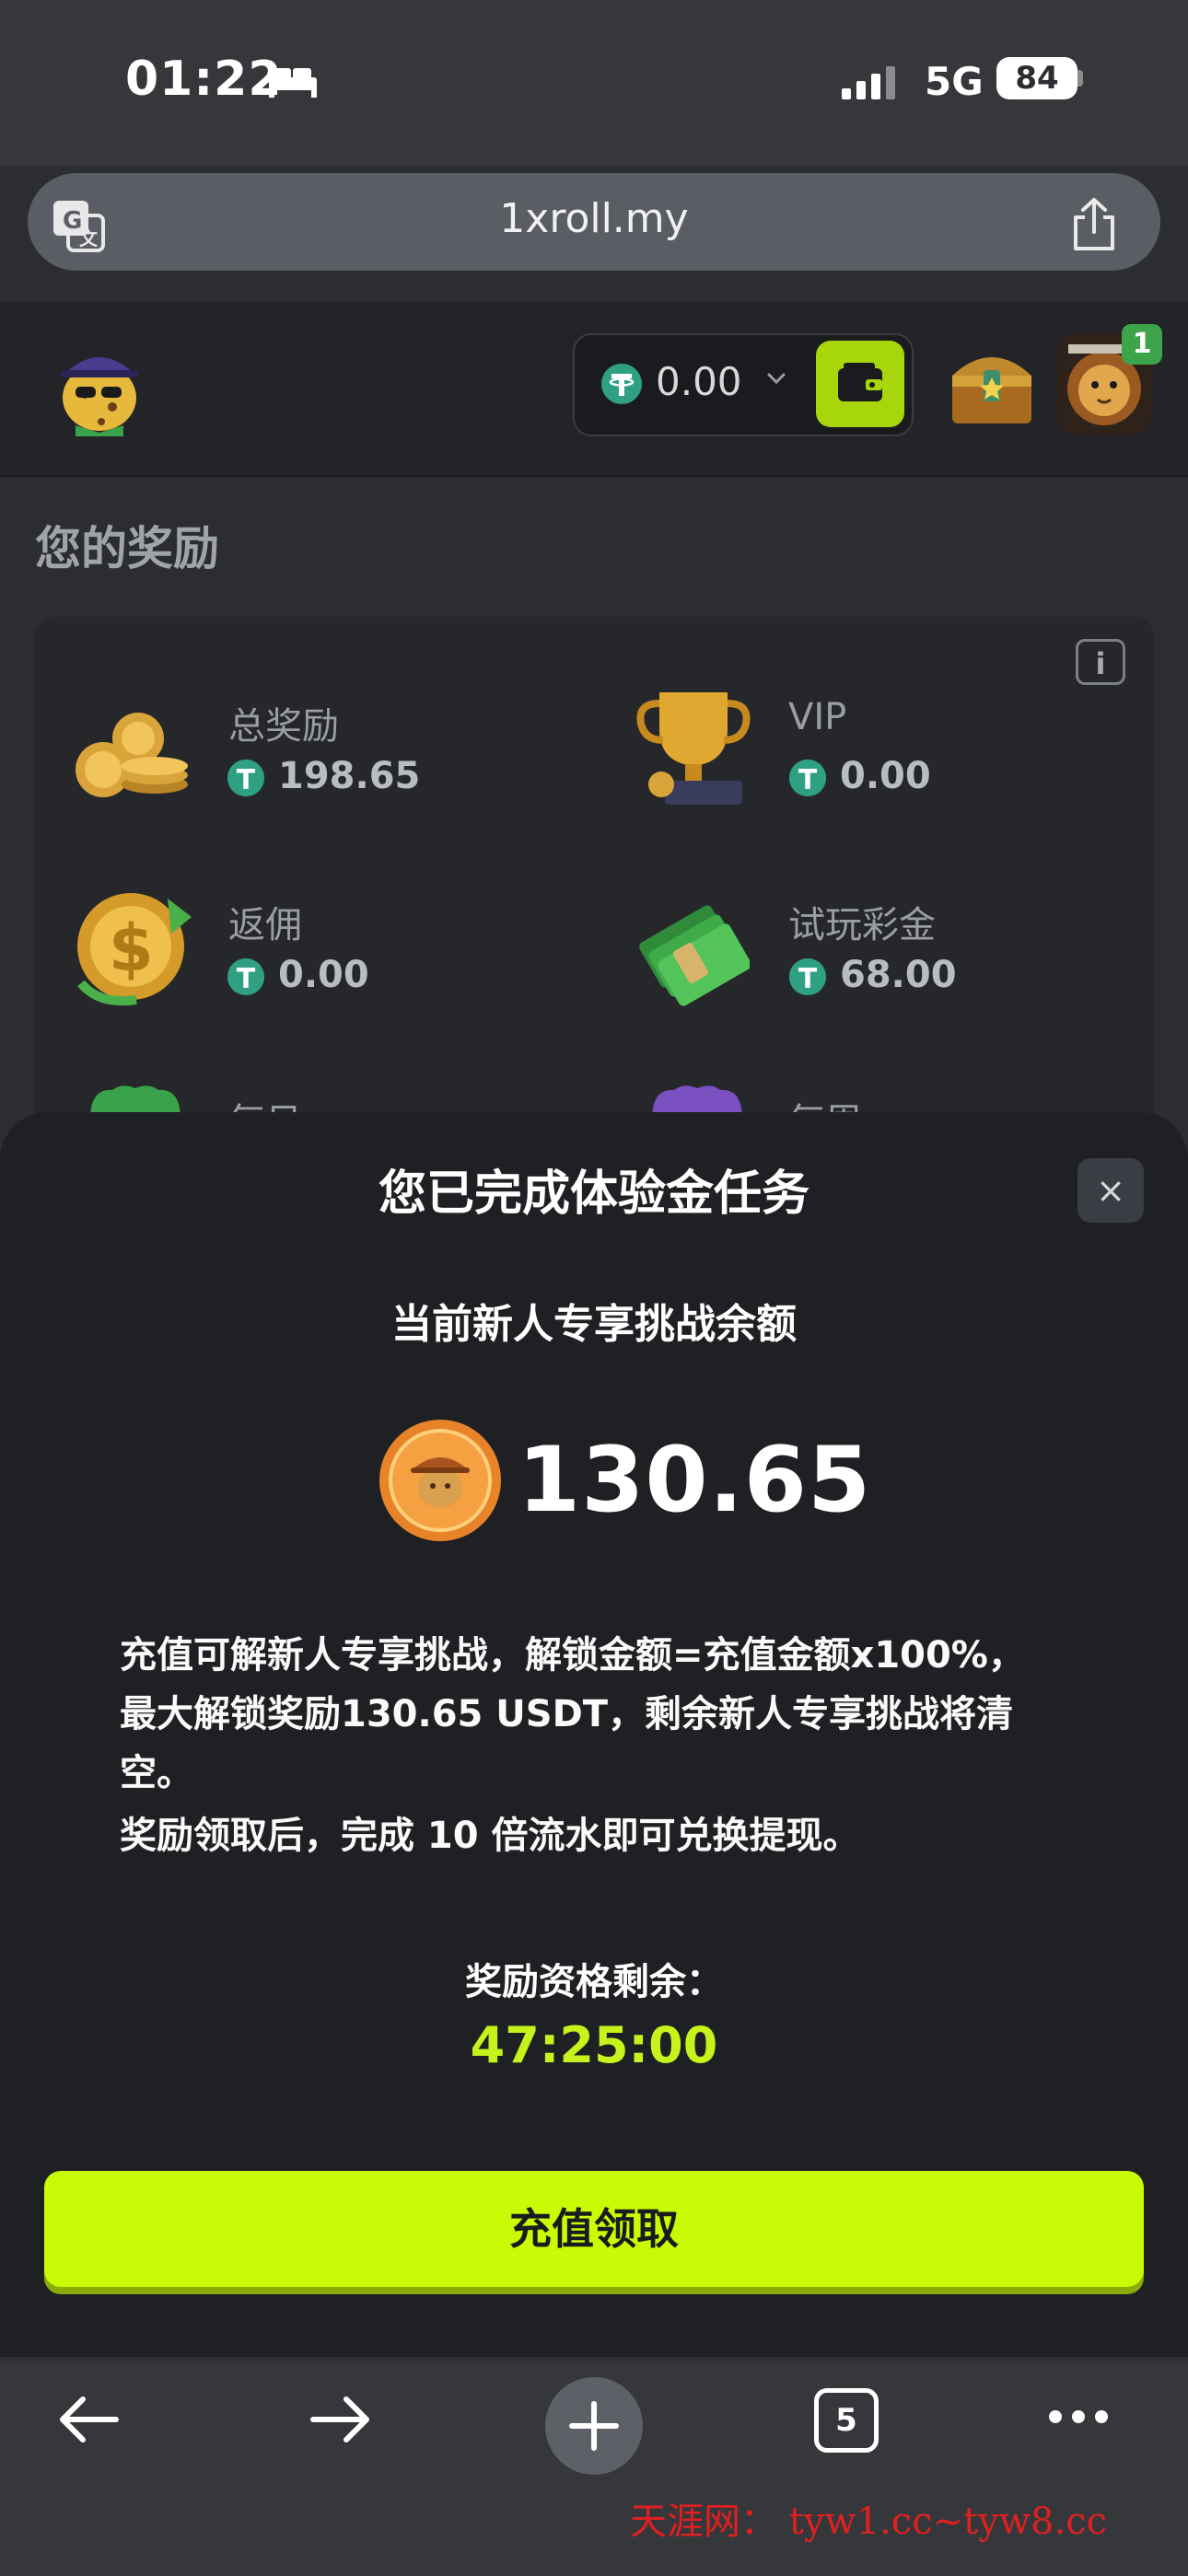 The height and width of the screenshot is (2576, 1188). Describe the element at coordinates (127, 548) in the screenshot. I see `page-title: 您的奖励` at that location.